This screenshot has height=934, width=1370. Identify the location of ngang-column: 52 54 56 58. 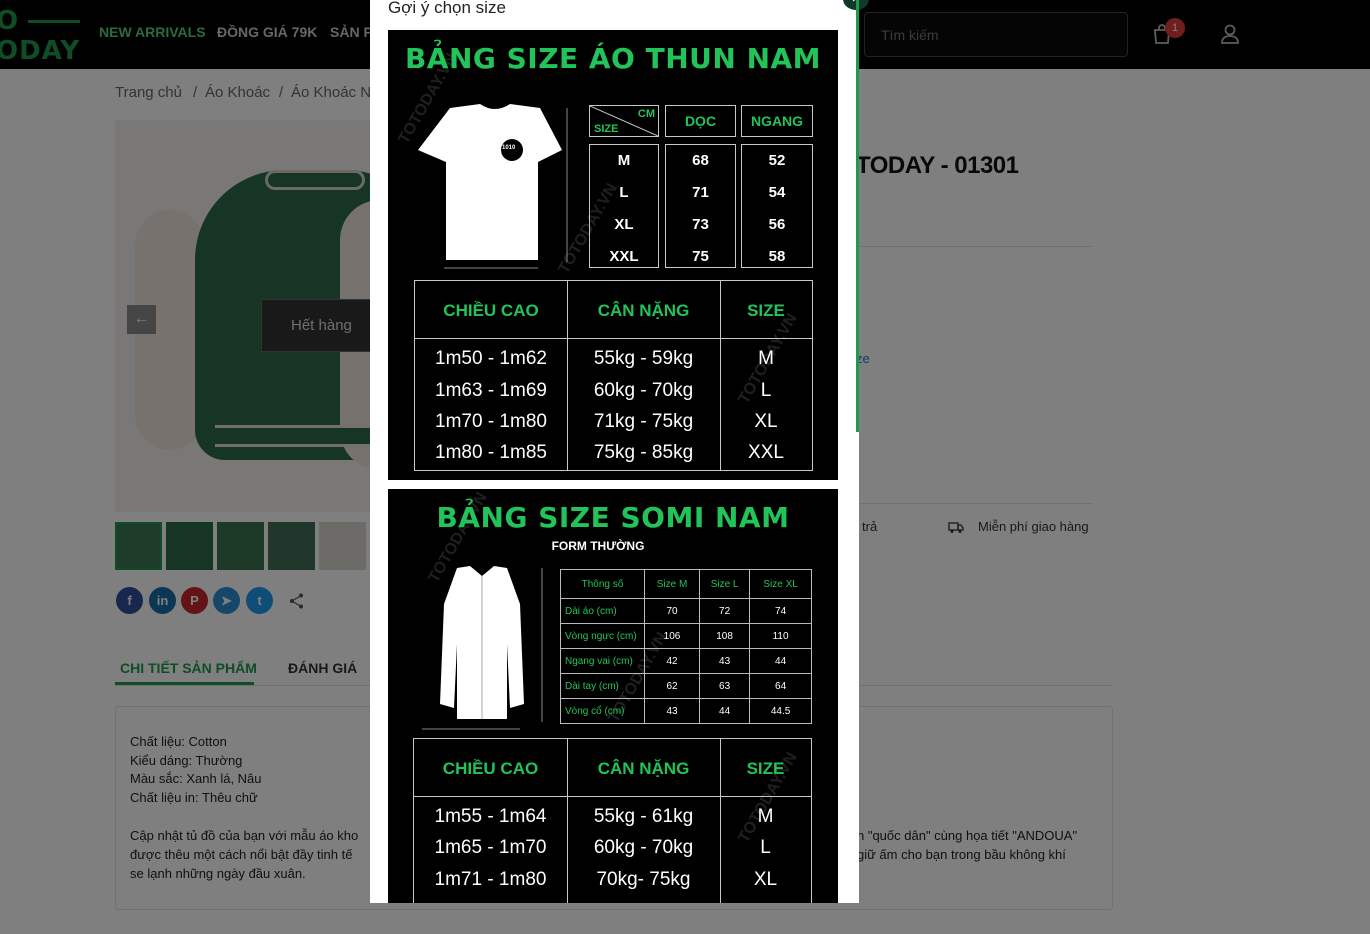
(777, 206).